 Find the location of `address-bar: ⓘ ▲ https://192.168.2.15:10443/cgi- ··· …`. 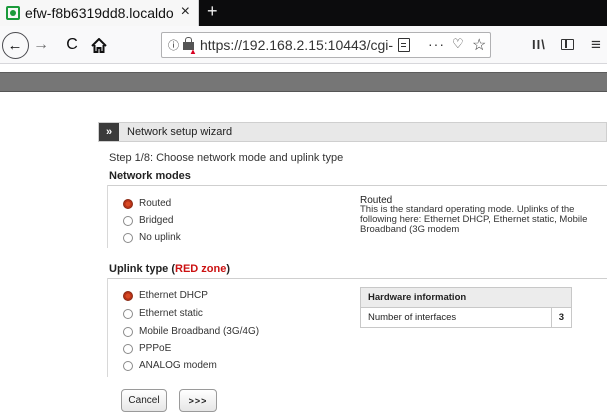

address-bar: ⓘ ▲ https://192.168.2.15:10443/cgi- ··· … is located at coordinates (326, 45).